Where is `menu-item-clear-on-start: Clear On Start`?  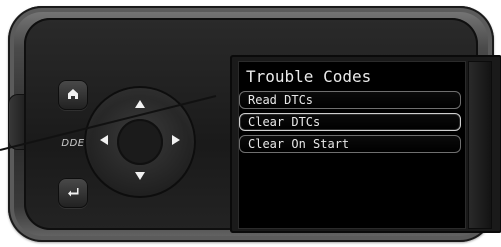
menu-item-clear-on-start: Clear On Start is located at coordinates (350, 144).